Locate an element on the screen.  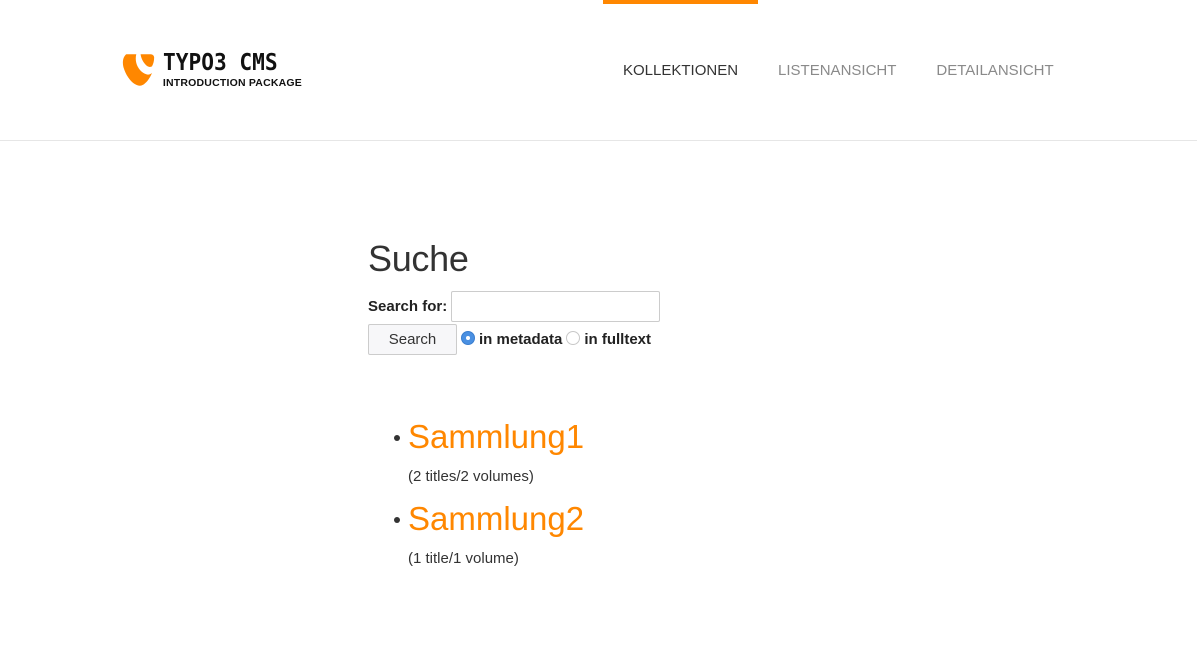
collection-link-sammlung2: Sammlung2 is located at coordinates (638, 519).